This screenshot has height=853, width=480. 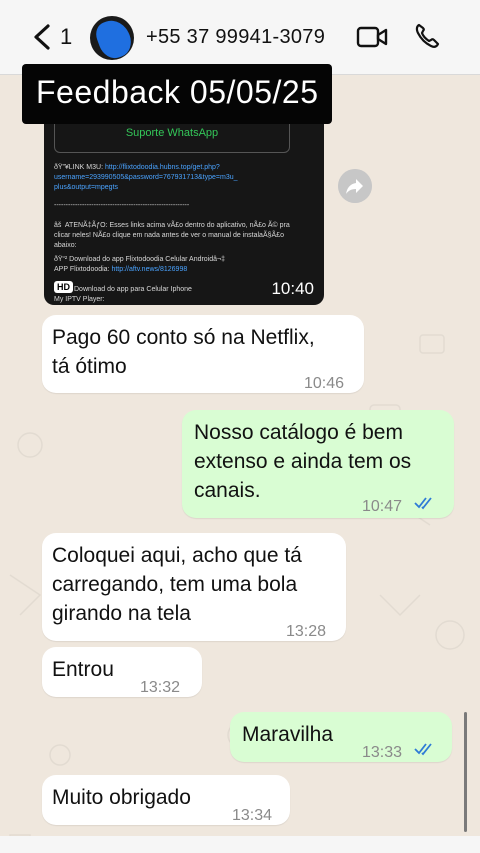 I want to click on media-text-line: abaixo:, so click(x=65, y=245).